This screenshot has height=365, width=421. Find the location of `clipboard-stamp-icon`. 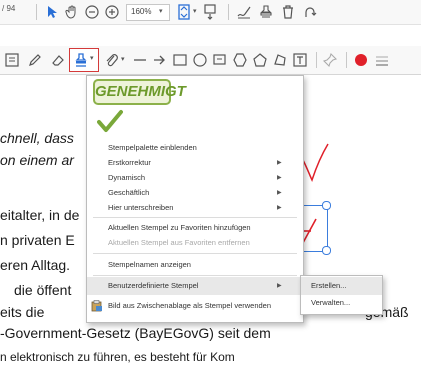

clipboard-stamp-icon is located at coordinates (97, 306).